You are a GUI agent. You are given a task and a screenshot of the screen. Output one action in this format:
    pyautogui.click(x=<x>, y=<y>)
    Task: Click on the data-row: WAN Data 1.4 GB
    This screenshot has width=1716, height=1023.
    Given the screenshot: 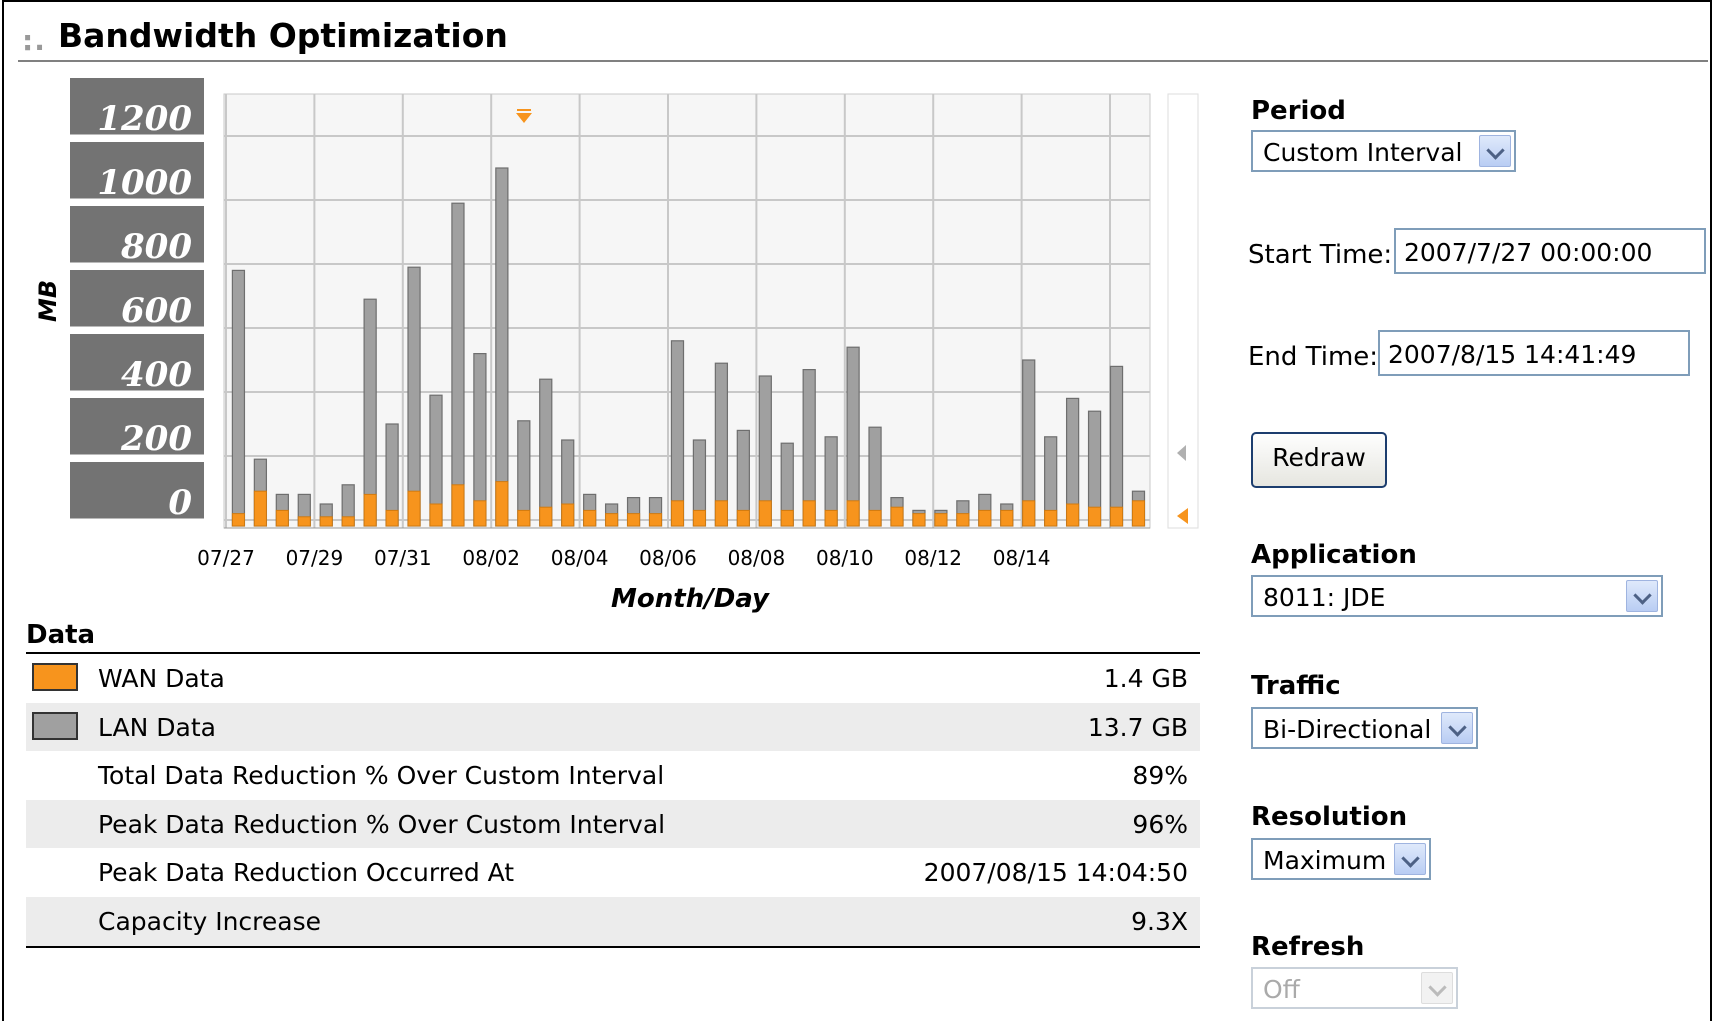 What is the action you would take?
    pyautogui.click(x=613, y=678)
    